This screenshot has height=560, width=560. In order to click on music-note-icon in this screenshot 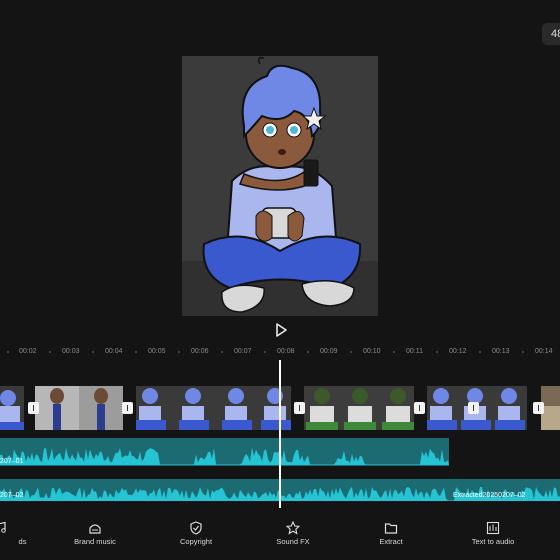, I will do `click(3, 527)`.